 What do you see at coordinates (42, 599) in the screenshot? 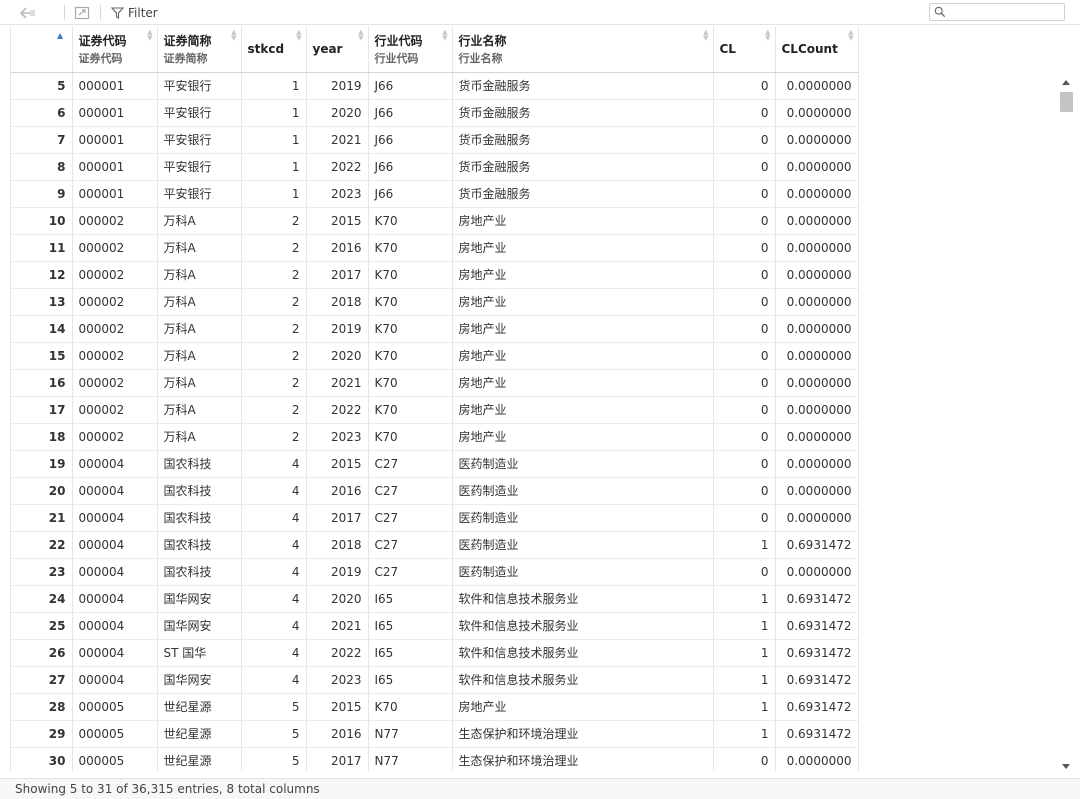
I see `cell-rownum: 24` at bounding box center [42, 599].